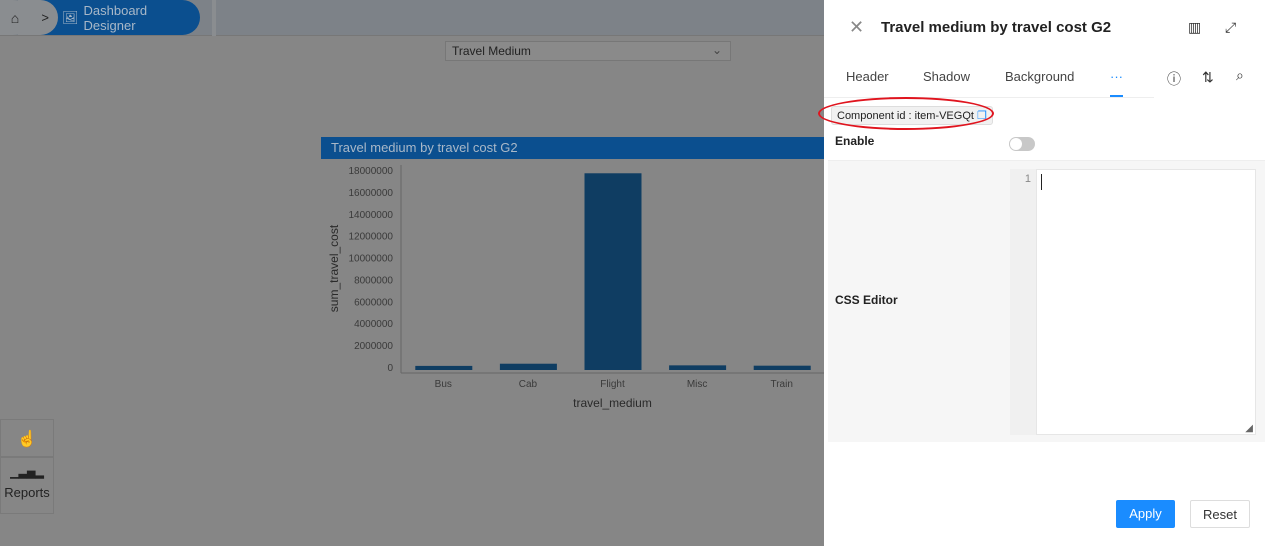 The height and width of the screenshot is (546, 1267). Describe the element at coordinates (588, 51) in the screenshot. I see `travel-medium-filter: Travel Medium ⌄` at that location.